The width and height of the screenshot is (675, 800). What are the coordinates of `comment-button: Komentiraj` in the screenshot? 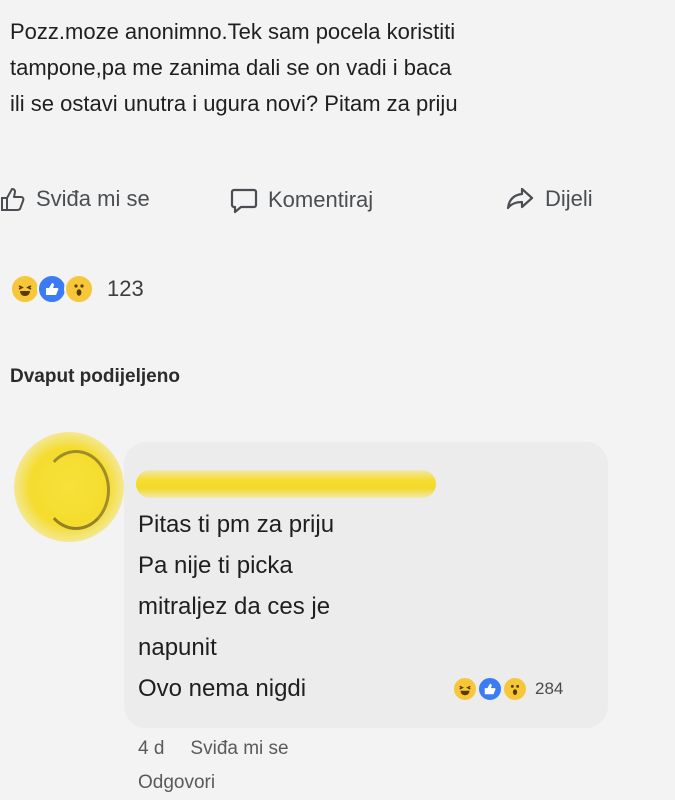 It's located at (301, 200).